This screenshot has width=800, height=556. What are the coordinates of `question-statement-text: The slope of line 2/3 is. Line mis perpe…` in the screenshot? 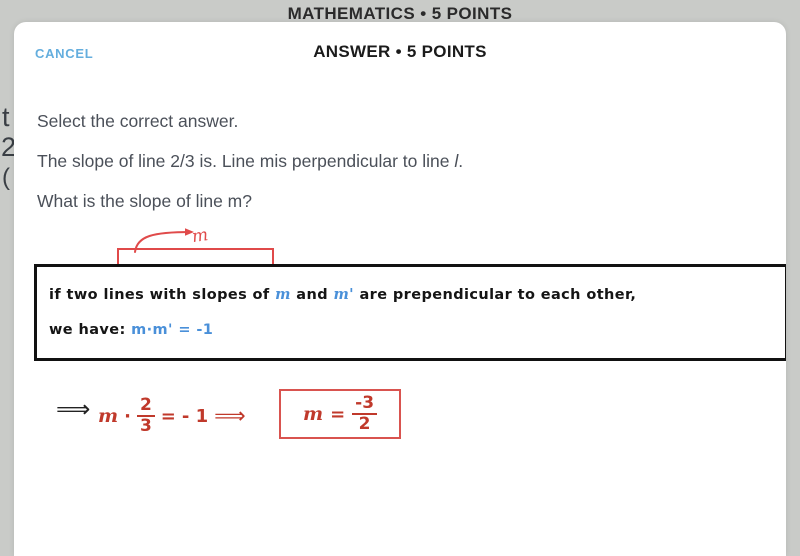 It's located at (246, 161).